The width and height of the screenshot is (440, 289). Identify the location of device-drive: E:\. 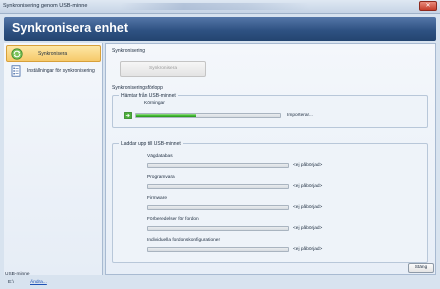
(11, 282).